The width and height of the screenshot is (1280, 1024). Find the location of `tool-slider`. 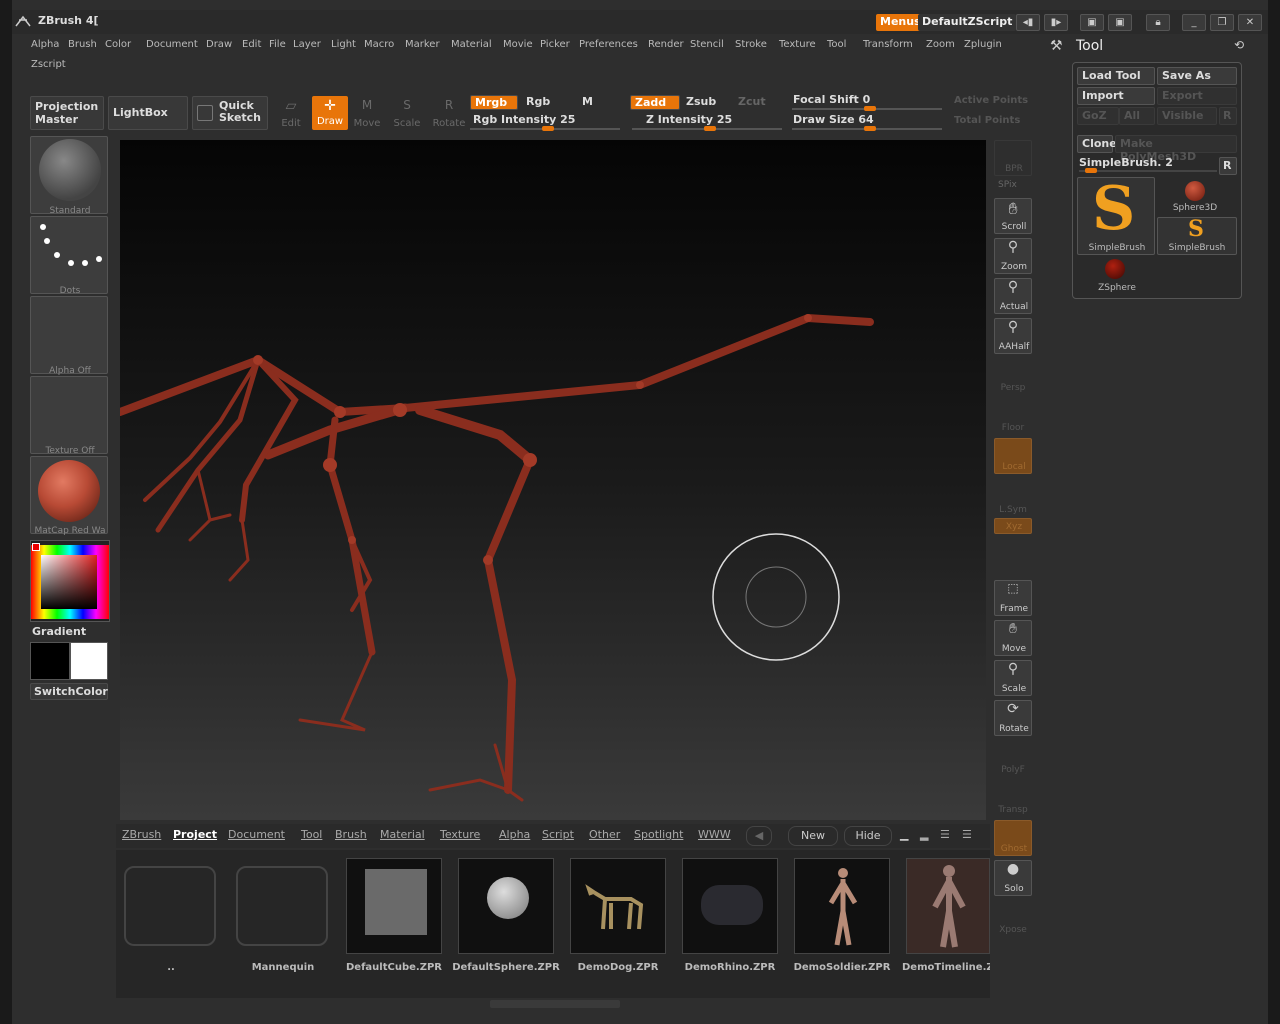

tool-slider is located at coordinates (1148, 170).